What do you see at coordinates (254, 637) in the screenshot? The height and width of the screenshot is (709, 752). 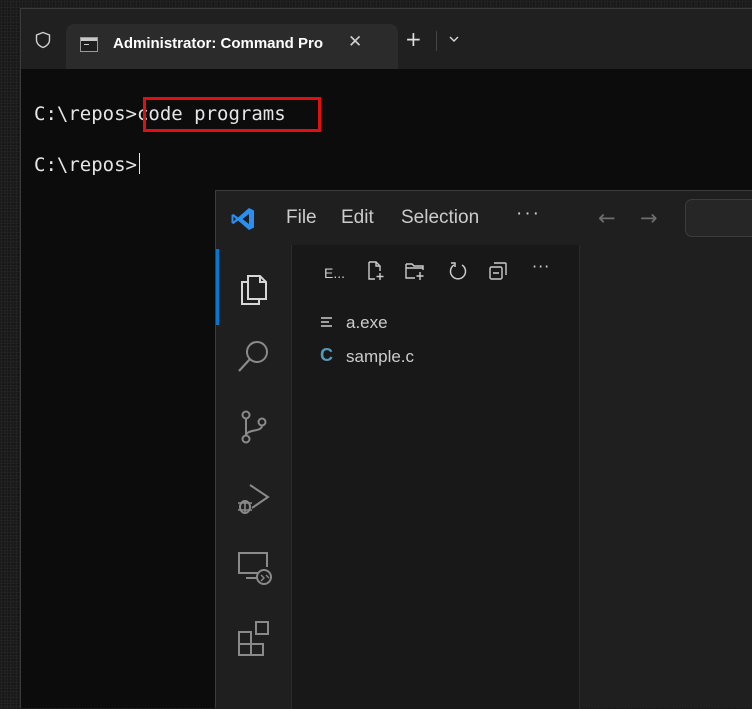 I see `extensions-icon` at bounding box center [254, 637].